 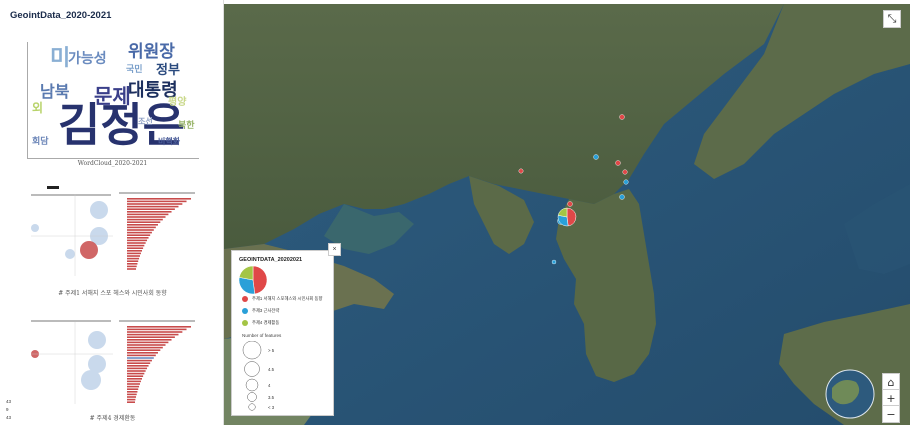 I want to click on legend-dot-blue, so click(x=245, y=311).